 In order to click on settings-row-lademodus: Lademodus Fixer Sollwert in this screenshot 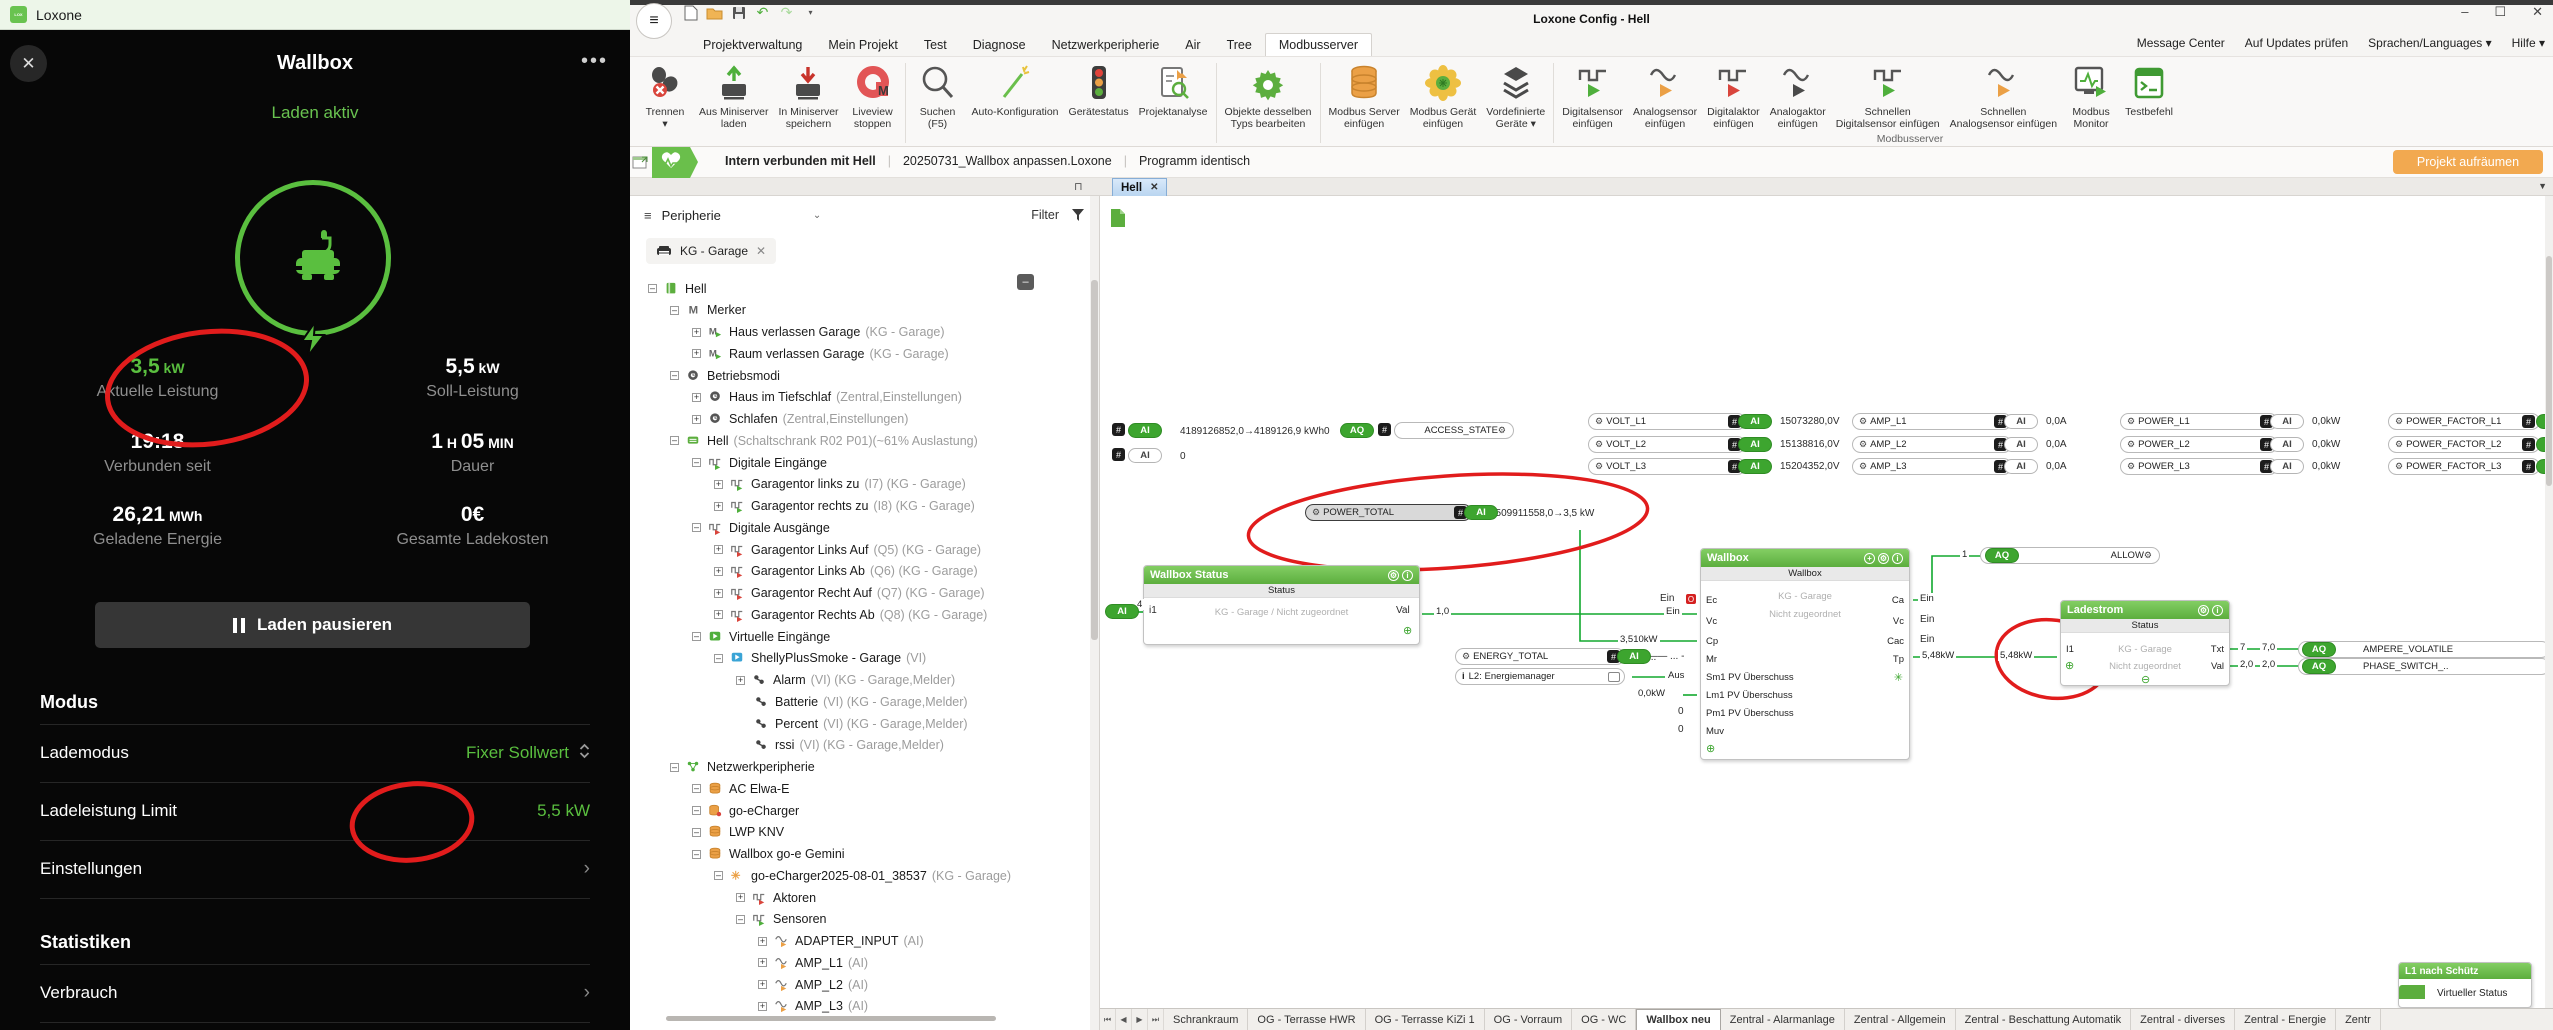, I will do `click(315, 753)`.